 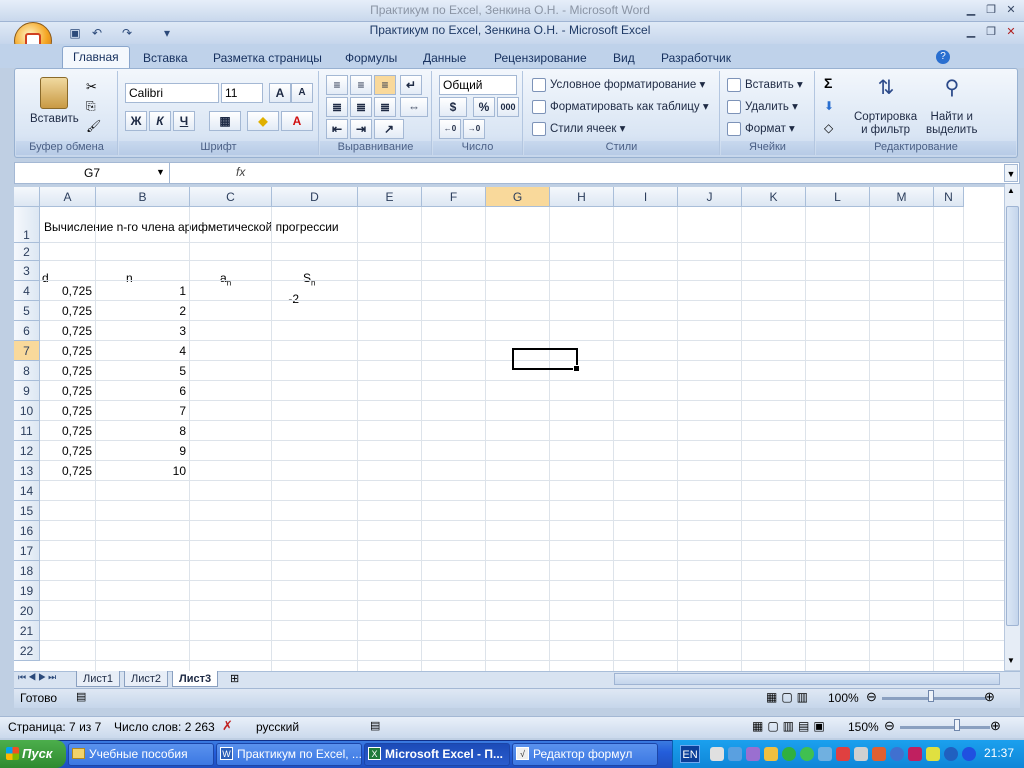 I want to click on cell-b10: 7, so click(x=141, y=411).